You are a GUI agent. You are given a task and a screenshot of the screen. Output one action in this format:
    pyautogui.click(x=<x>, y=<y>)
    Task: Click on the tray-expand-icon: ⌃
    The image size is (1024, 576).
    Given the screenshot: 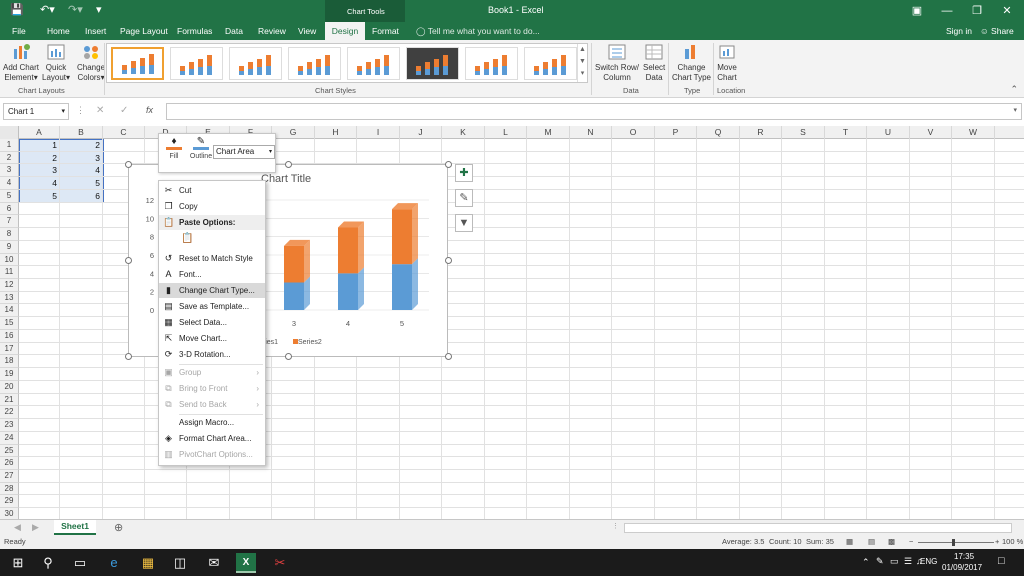 What is the action you would take?
    pyautogui.click(x=866, y=562)
    